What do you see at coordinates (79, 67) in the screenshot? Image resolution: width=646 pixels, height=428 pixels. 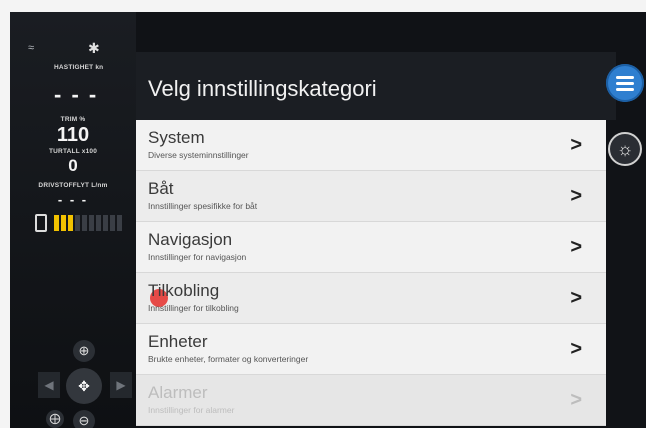 I see `speed-label: HASTIGHET kn` at bounding box center [79, 67].